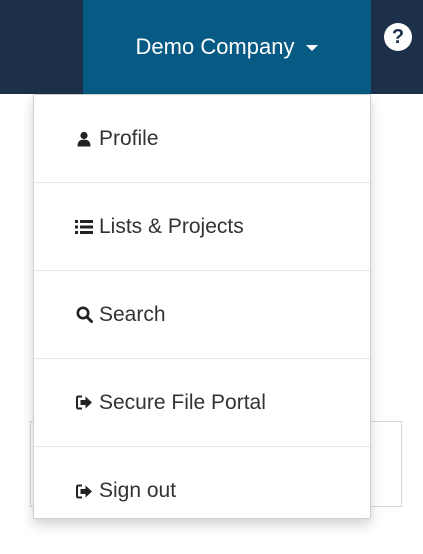 The height and width of the screenshot is (554, 423). What do you see at coordinates (202, 491) in the screenshot?
I see `menu-item-sign-out: Sign out` at bounding box center [202, 491].